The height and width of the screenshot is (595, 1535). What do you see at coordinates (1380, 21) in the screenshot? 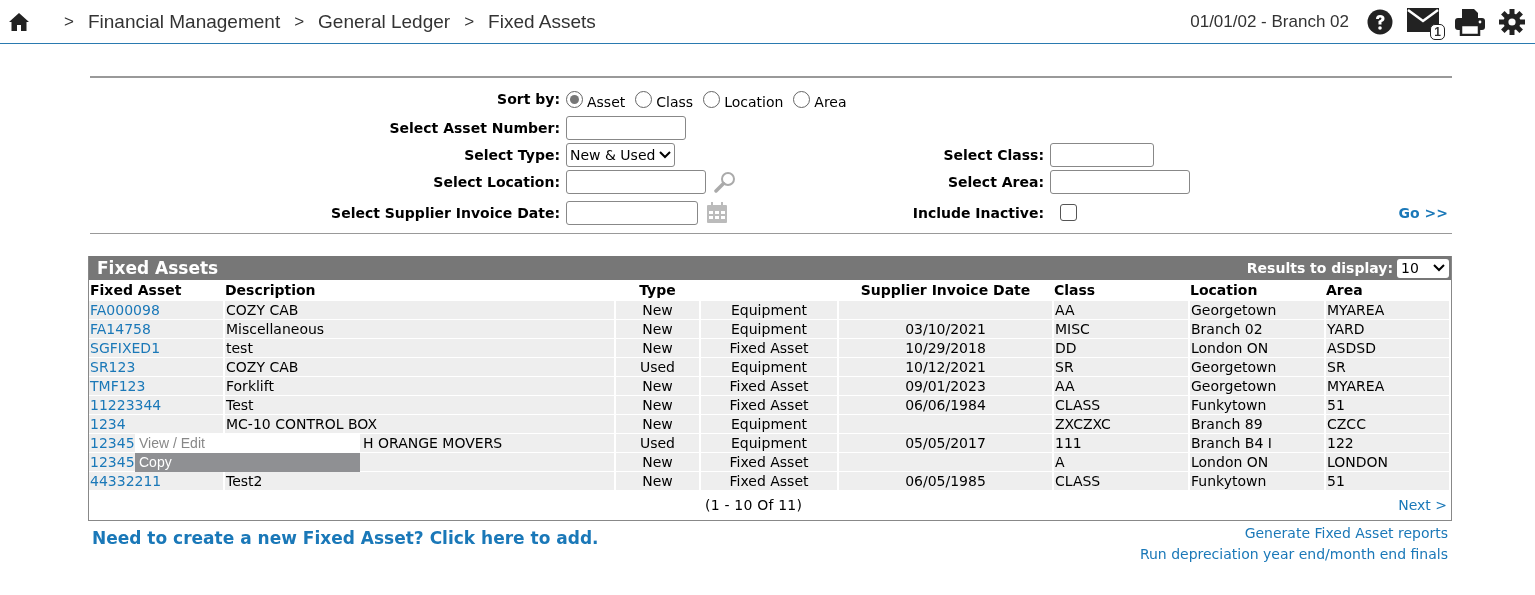
I see `help-icon` at bounding box center [1380, 21].